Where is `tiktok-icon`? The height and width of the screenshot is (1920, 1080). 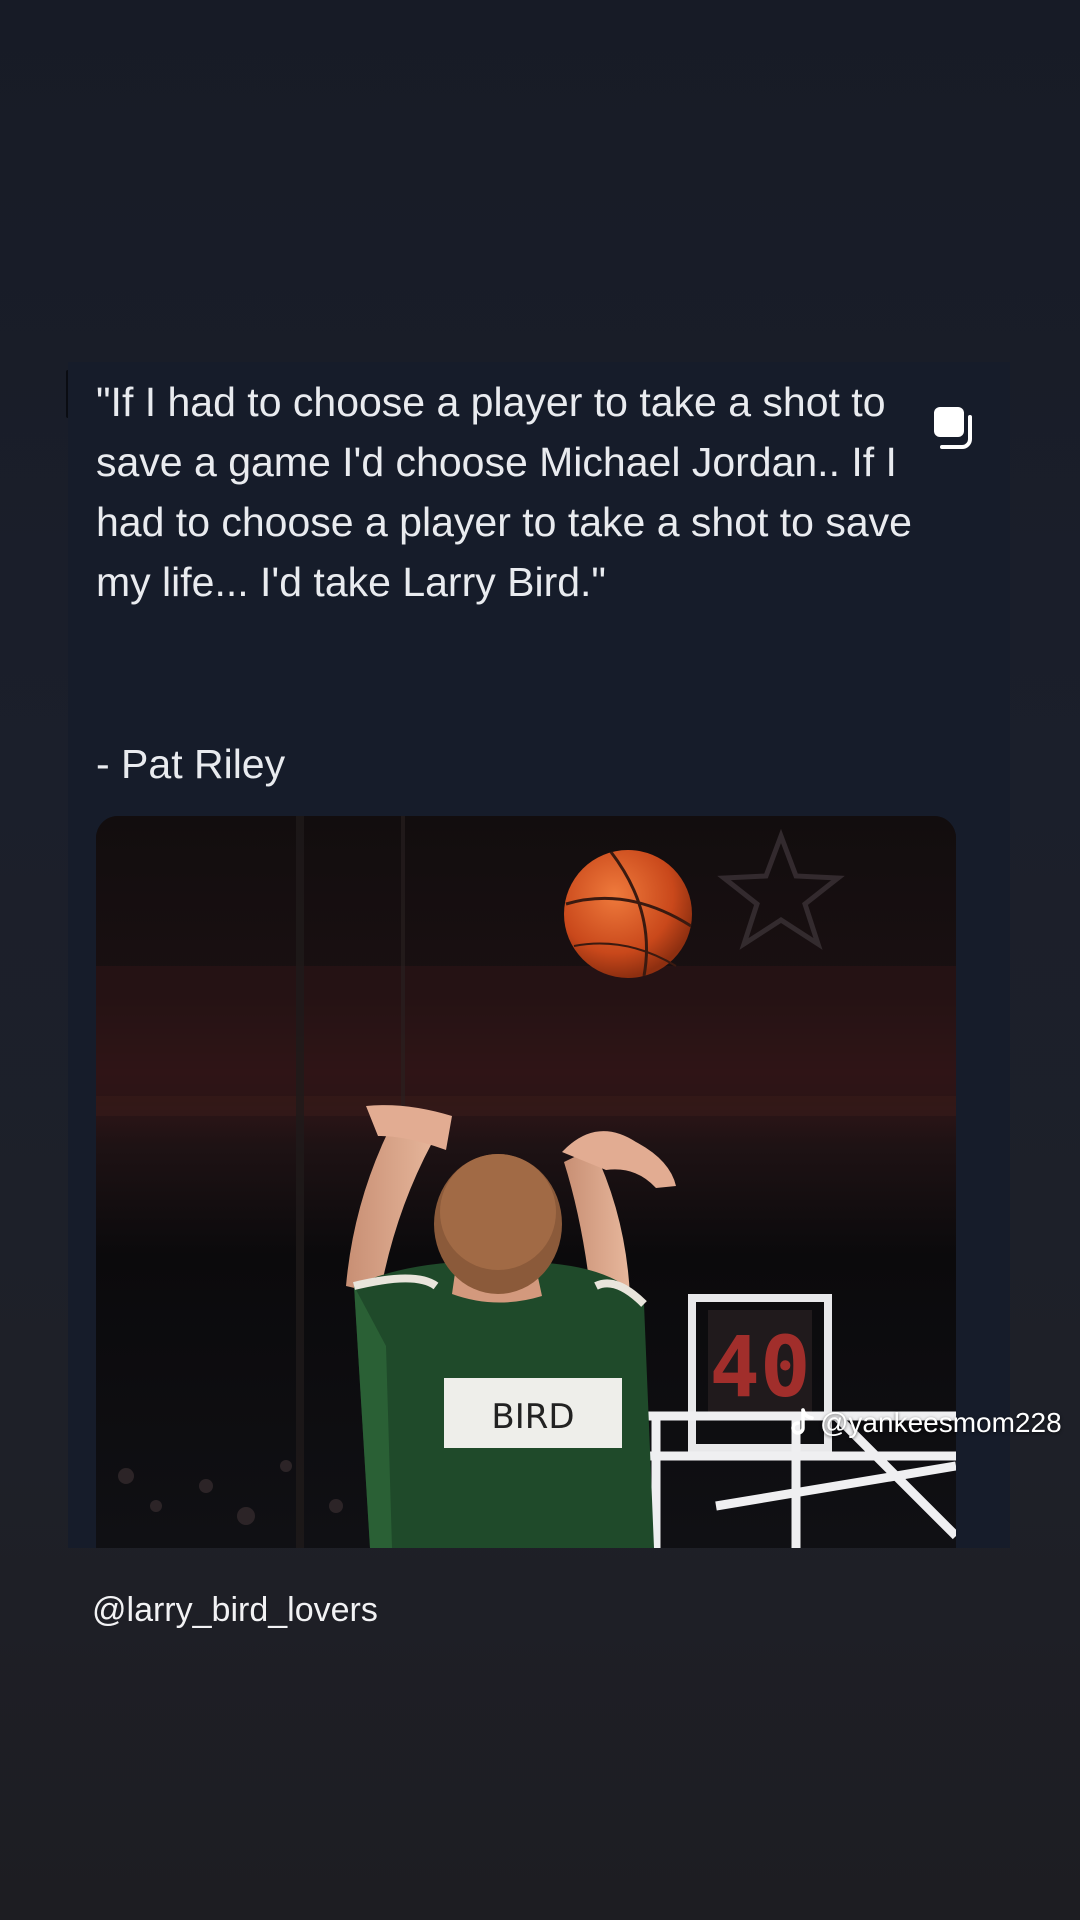
tiktok-icon is located at coordinates (802, 1421).